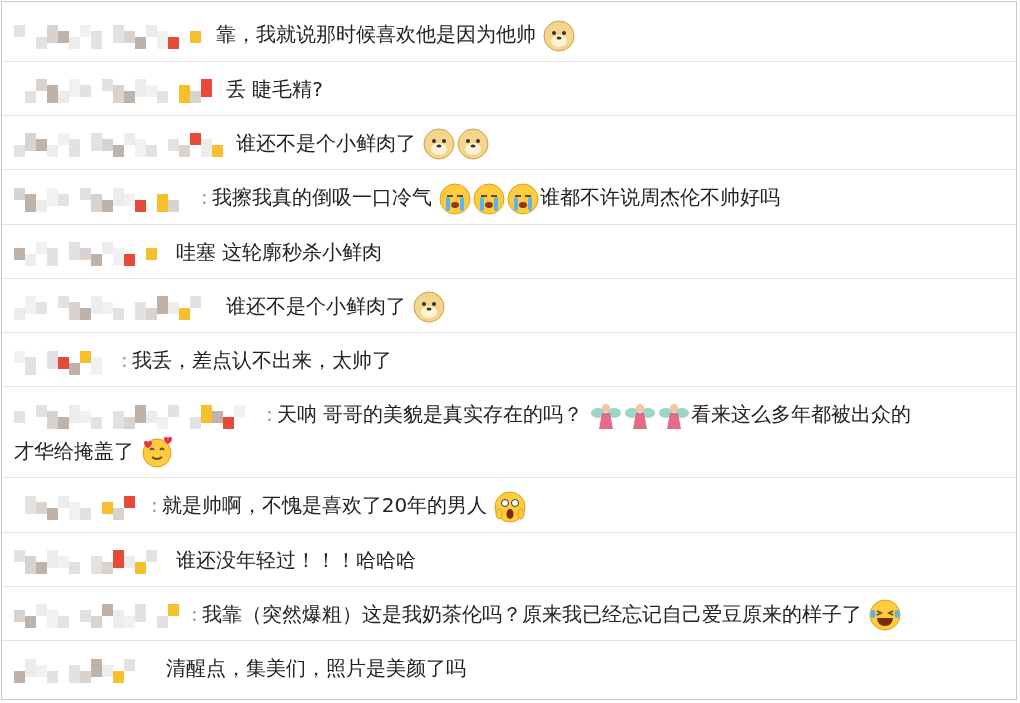 The height and width of the screenshot is (703, 1020). Describe the element at coordinates (376, 34) in the screenshot. I see `comment-text: 靠，我就说那时候喜欢他是因为他帅` at that location.